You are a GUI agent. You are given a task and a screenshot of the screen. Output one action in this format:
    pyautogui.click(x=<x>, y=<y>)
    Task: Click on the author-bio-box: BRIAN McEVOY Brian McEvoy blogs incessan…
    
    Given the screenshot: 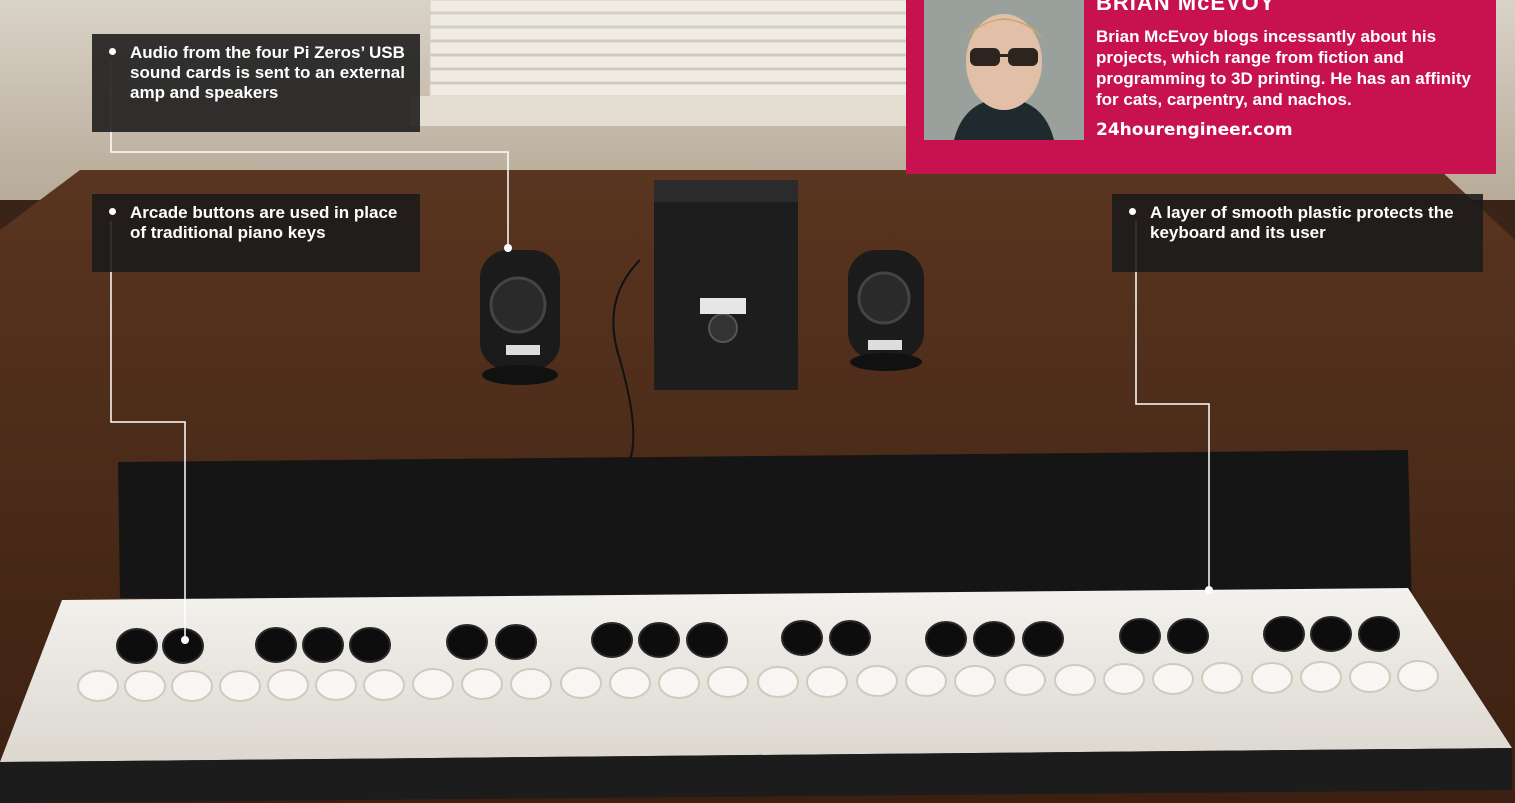 What is the action you would take?
    pyautogui.click(x=1201, y=87)
    